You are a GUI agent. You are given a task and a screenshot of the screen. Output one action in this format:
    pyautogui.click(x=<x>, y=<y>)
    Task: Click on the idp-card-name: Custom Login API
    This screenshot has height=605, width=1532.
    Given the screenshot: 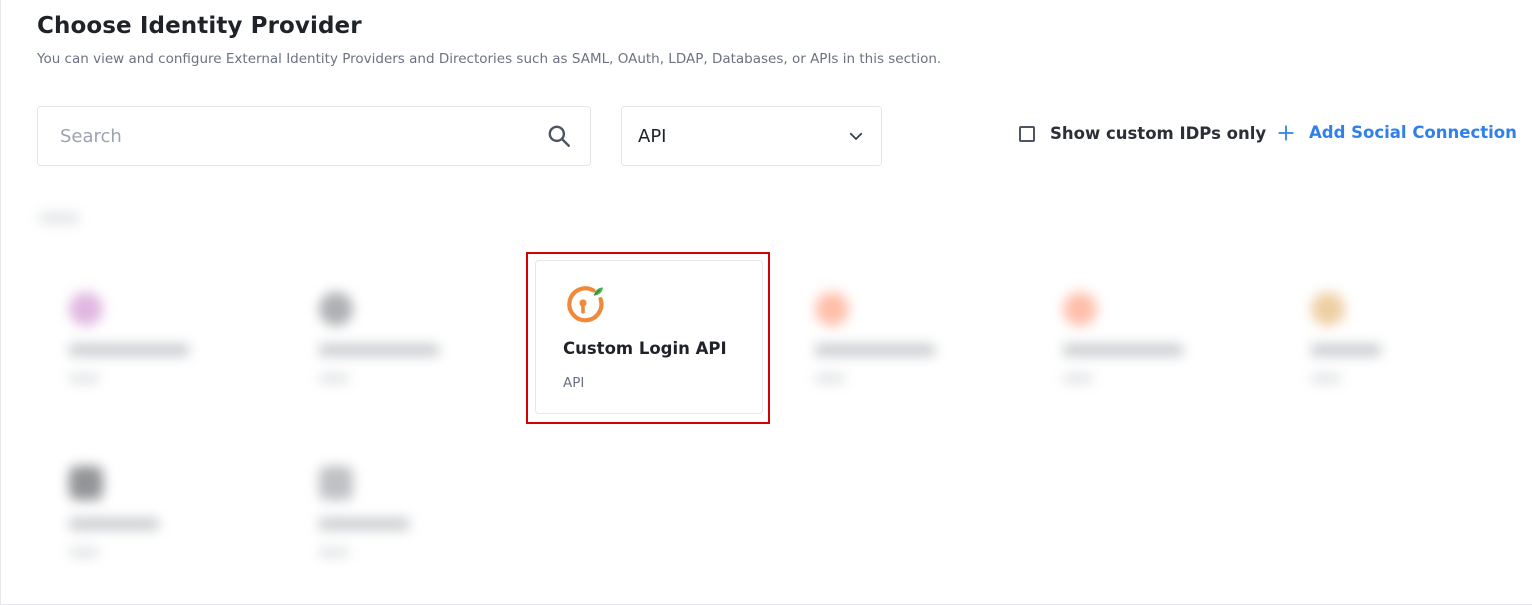 What is the action you would take?
    pyautogui.click(x=645, y=348)
    